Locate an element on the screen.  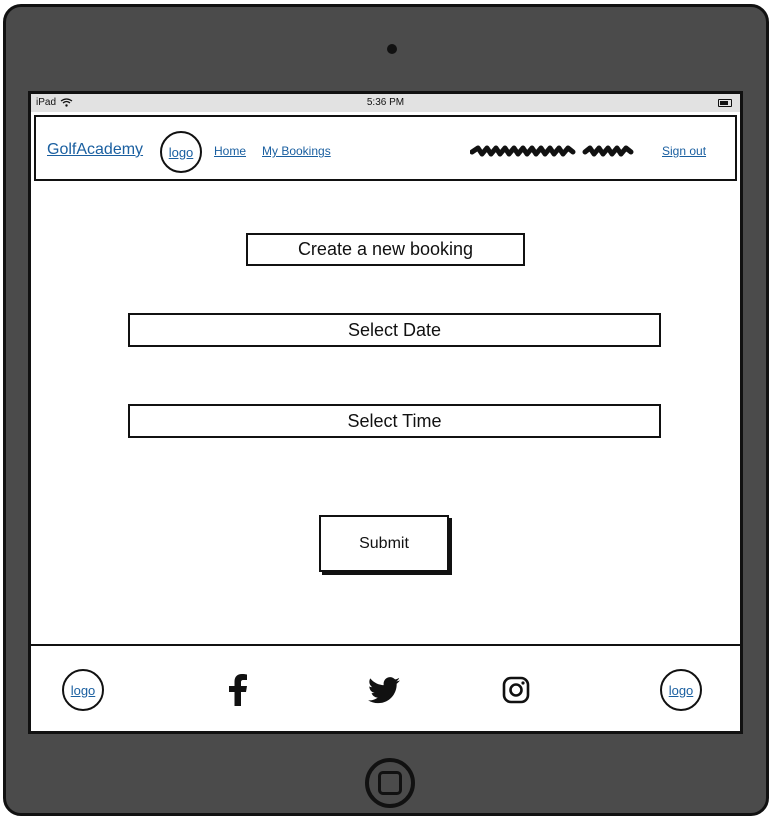
footer-logo-right: logo is located at coordinates (681, 690).